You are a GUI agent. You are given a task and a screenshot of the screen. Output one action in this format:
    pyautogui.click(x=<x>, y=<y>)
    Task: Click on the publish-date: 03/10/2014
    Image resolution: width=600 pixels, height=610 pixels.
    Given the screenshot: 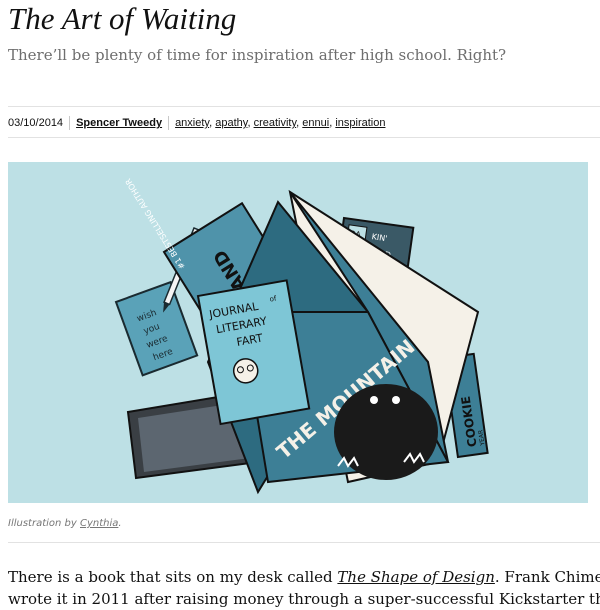 What is the action you would take?
    pyautogui.click(x=36, y=123)
    